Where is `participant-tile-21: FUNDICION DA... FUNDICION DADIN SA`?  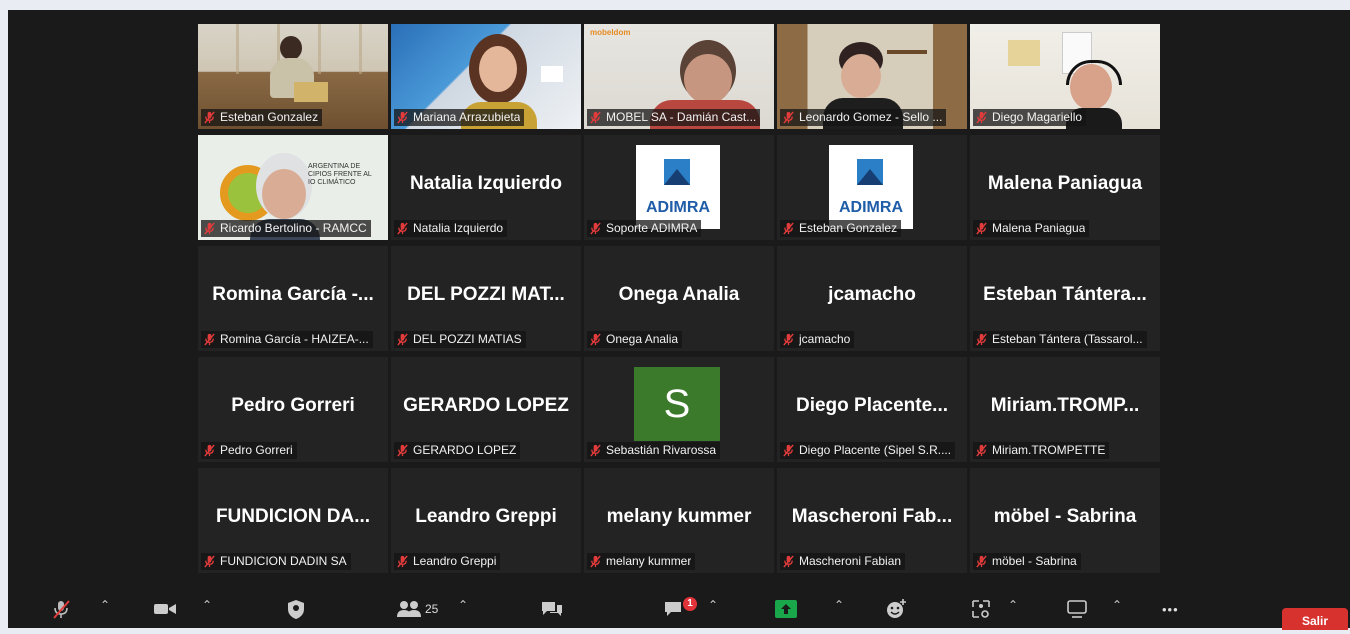
participant-tile-21: FUNDICION DA... FUNDICION DADIN SA is located at coordinates (293, 520).